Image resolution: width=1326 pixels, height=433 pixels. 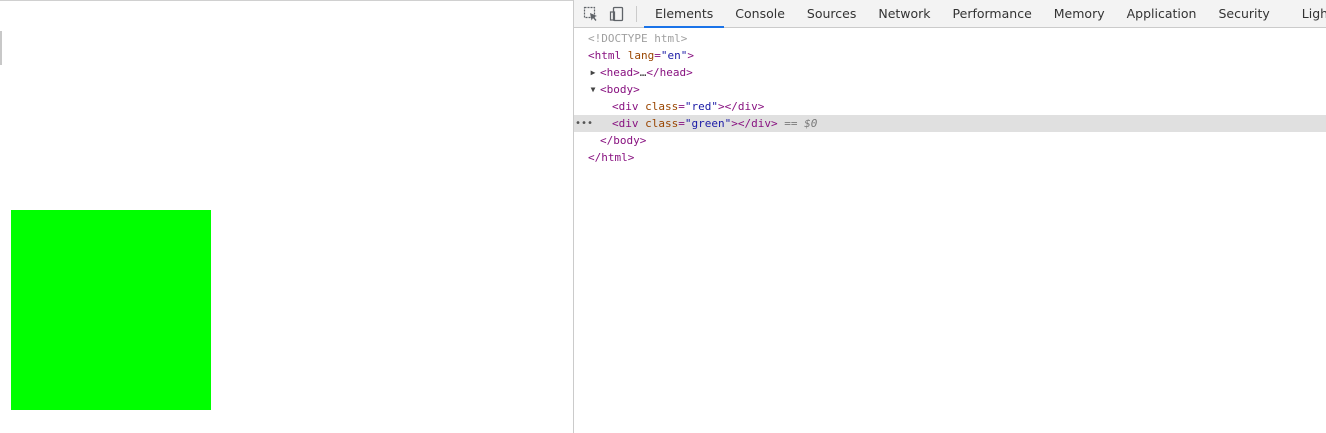 I want to click on tab-elements: Elements, so click(x=684, y=14).